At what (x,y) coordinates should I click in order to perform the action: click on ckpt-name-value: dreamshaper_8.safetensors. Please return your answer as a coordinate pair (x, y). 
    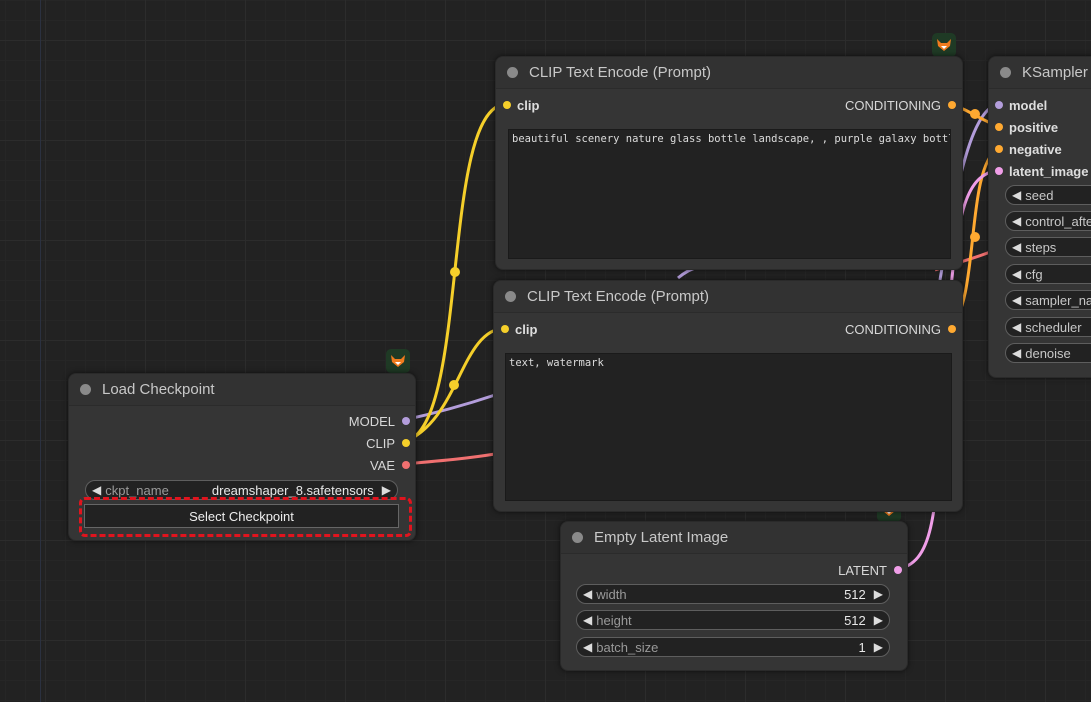
    Looking at the image, I should click on (292, 490).